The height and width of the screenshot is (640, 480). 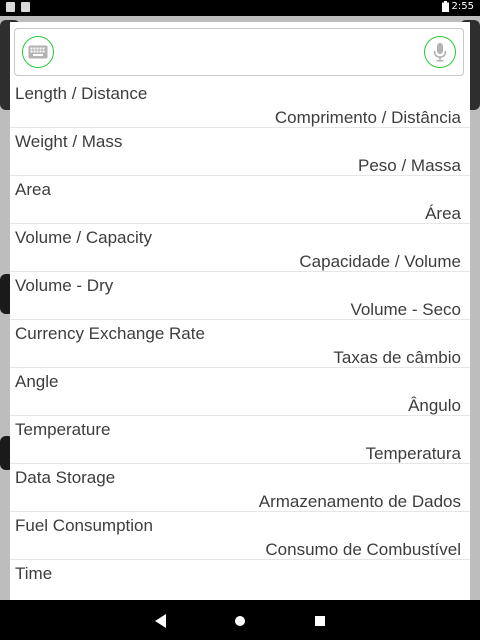 What do you see at coordinates (69, 141) in the screenshot?
I see `item-label-en: Weight / Mass` at bounding box center [69, 141].